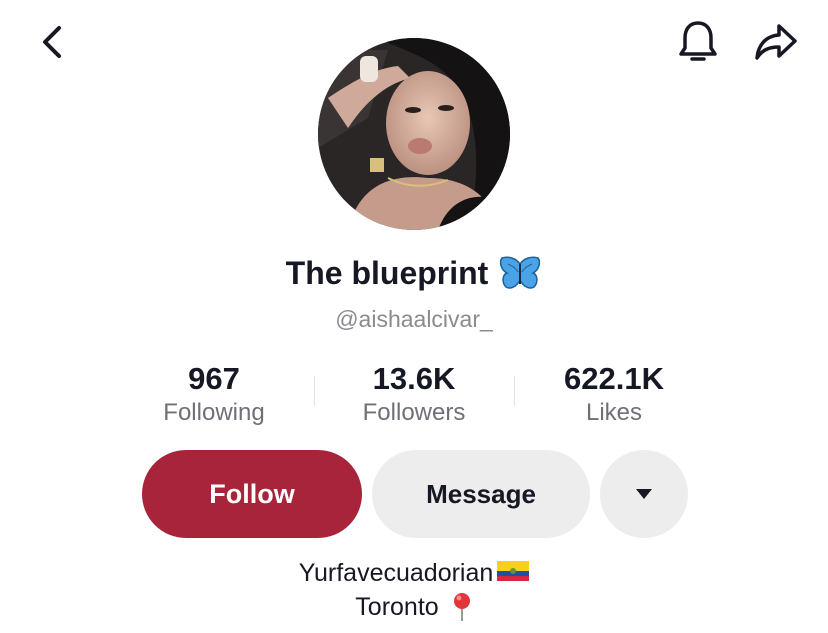  What do you see at coordinates (414, 319) in the screenshot?
I see `username: @aishaalcivar_` at bounding box center [414, 319].